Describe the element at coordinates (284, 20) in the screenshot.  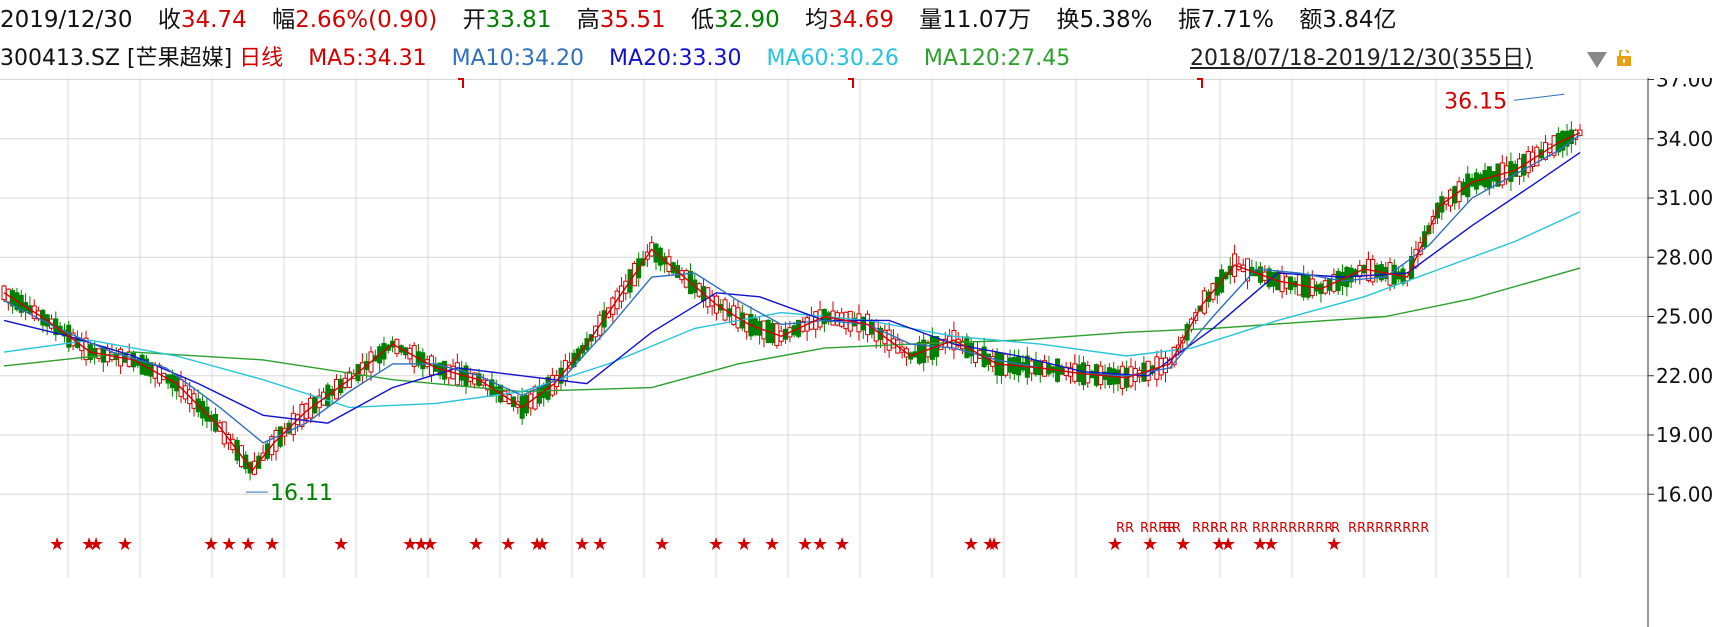
I see `change-label: 幅` at that location.